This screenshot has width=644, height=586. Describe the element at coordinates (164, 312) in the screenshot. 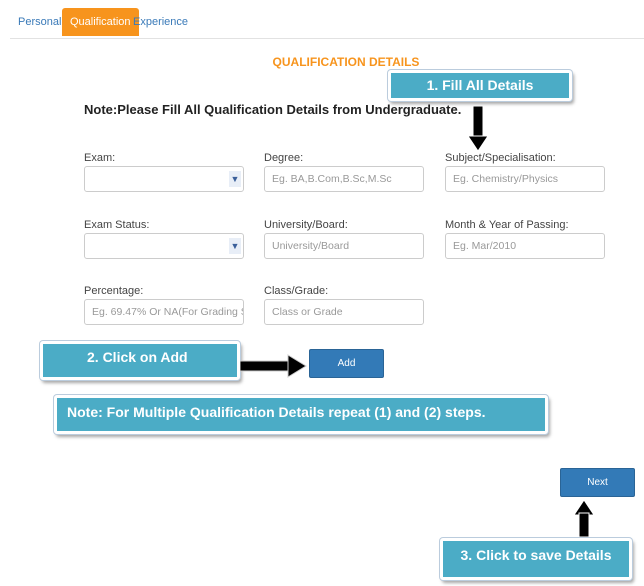

I see `percentage-input: Eg. 69.47% Or NA(For Grading System)` at that location.